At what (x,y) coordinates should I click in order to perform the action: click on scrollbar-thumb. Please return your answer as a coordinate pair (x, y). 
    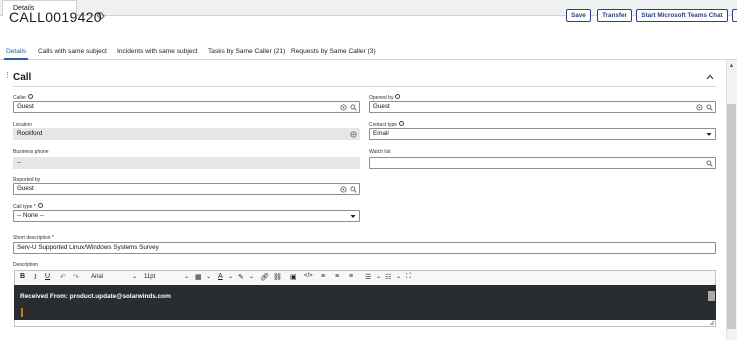
    Looking at the image, I should click on (731, 216).